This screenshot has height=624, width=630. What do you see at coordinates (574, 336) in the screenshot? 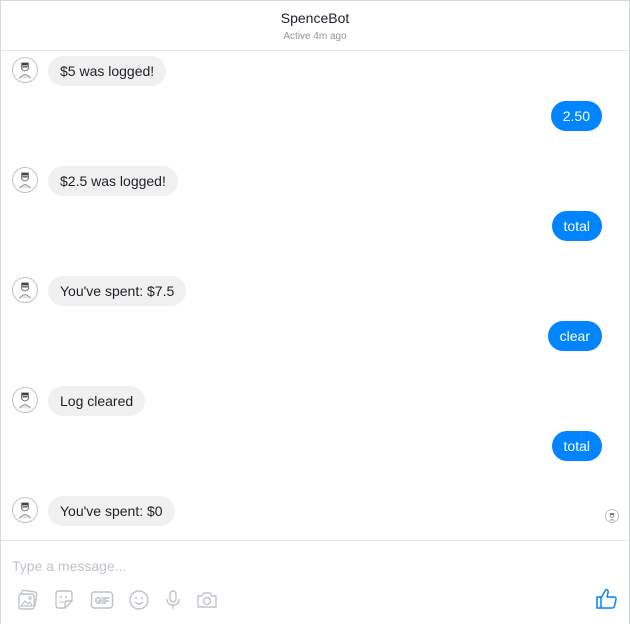
I see `message-bubble-outgoing: clear` at bounding box center [574, 336].